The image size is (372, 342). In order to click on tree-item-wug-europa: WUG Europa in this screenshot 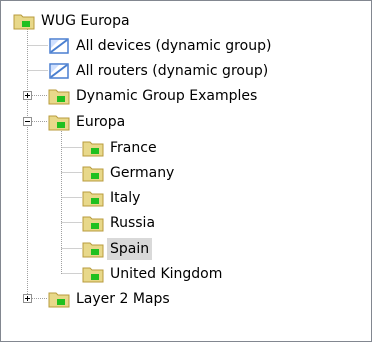, I will do `click(73, 21)`.